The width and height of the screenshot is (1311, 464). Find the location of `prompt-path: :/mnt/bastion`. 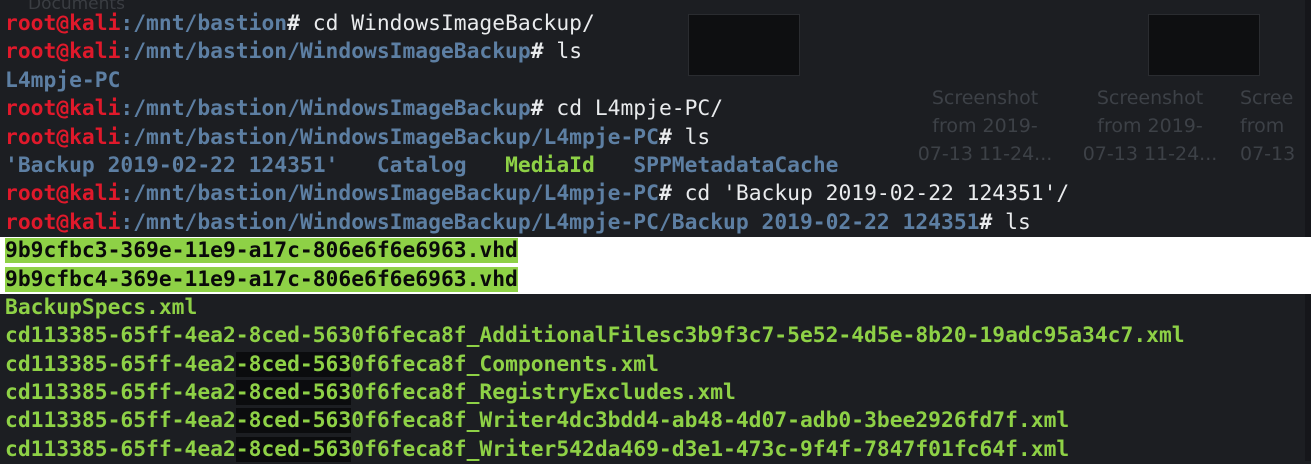

prompt-path: :/mnt/bastion is located at coordinates (204, 23).